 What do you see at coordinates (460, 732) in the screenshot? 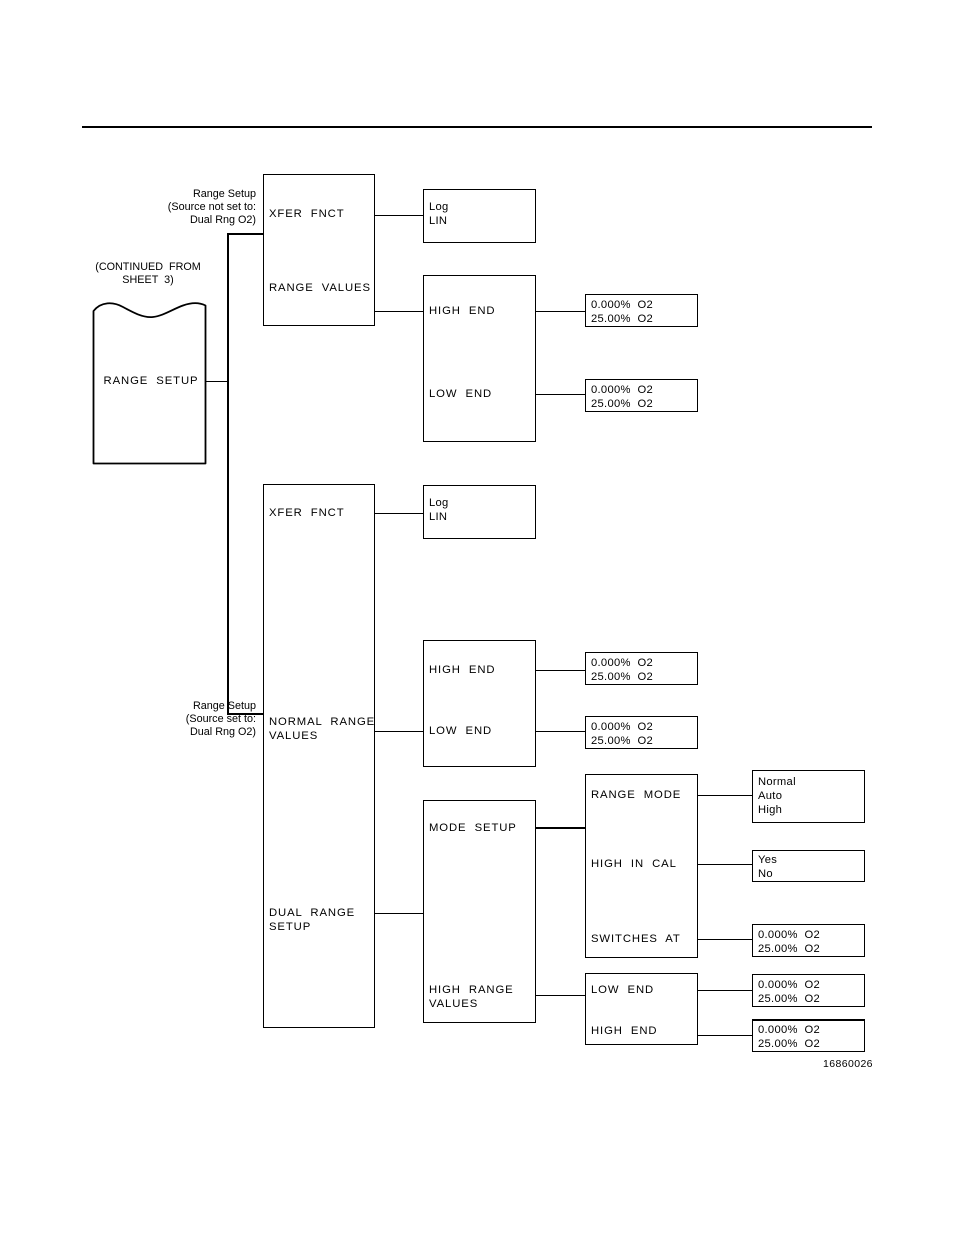
I see `menu-item-low-end-dual-normal: LOW END` at bounding box center [460, 732].